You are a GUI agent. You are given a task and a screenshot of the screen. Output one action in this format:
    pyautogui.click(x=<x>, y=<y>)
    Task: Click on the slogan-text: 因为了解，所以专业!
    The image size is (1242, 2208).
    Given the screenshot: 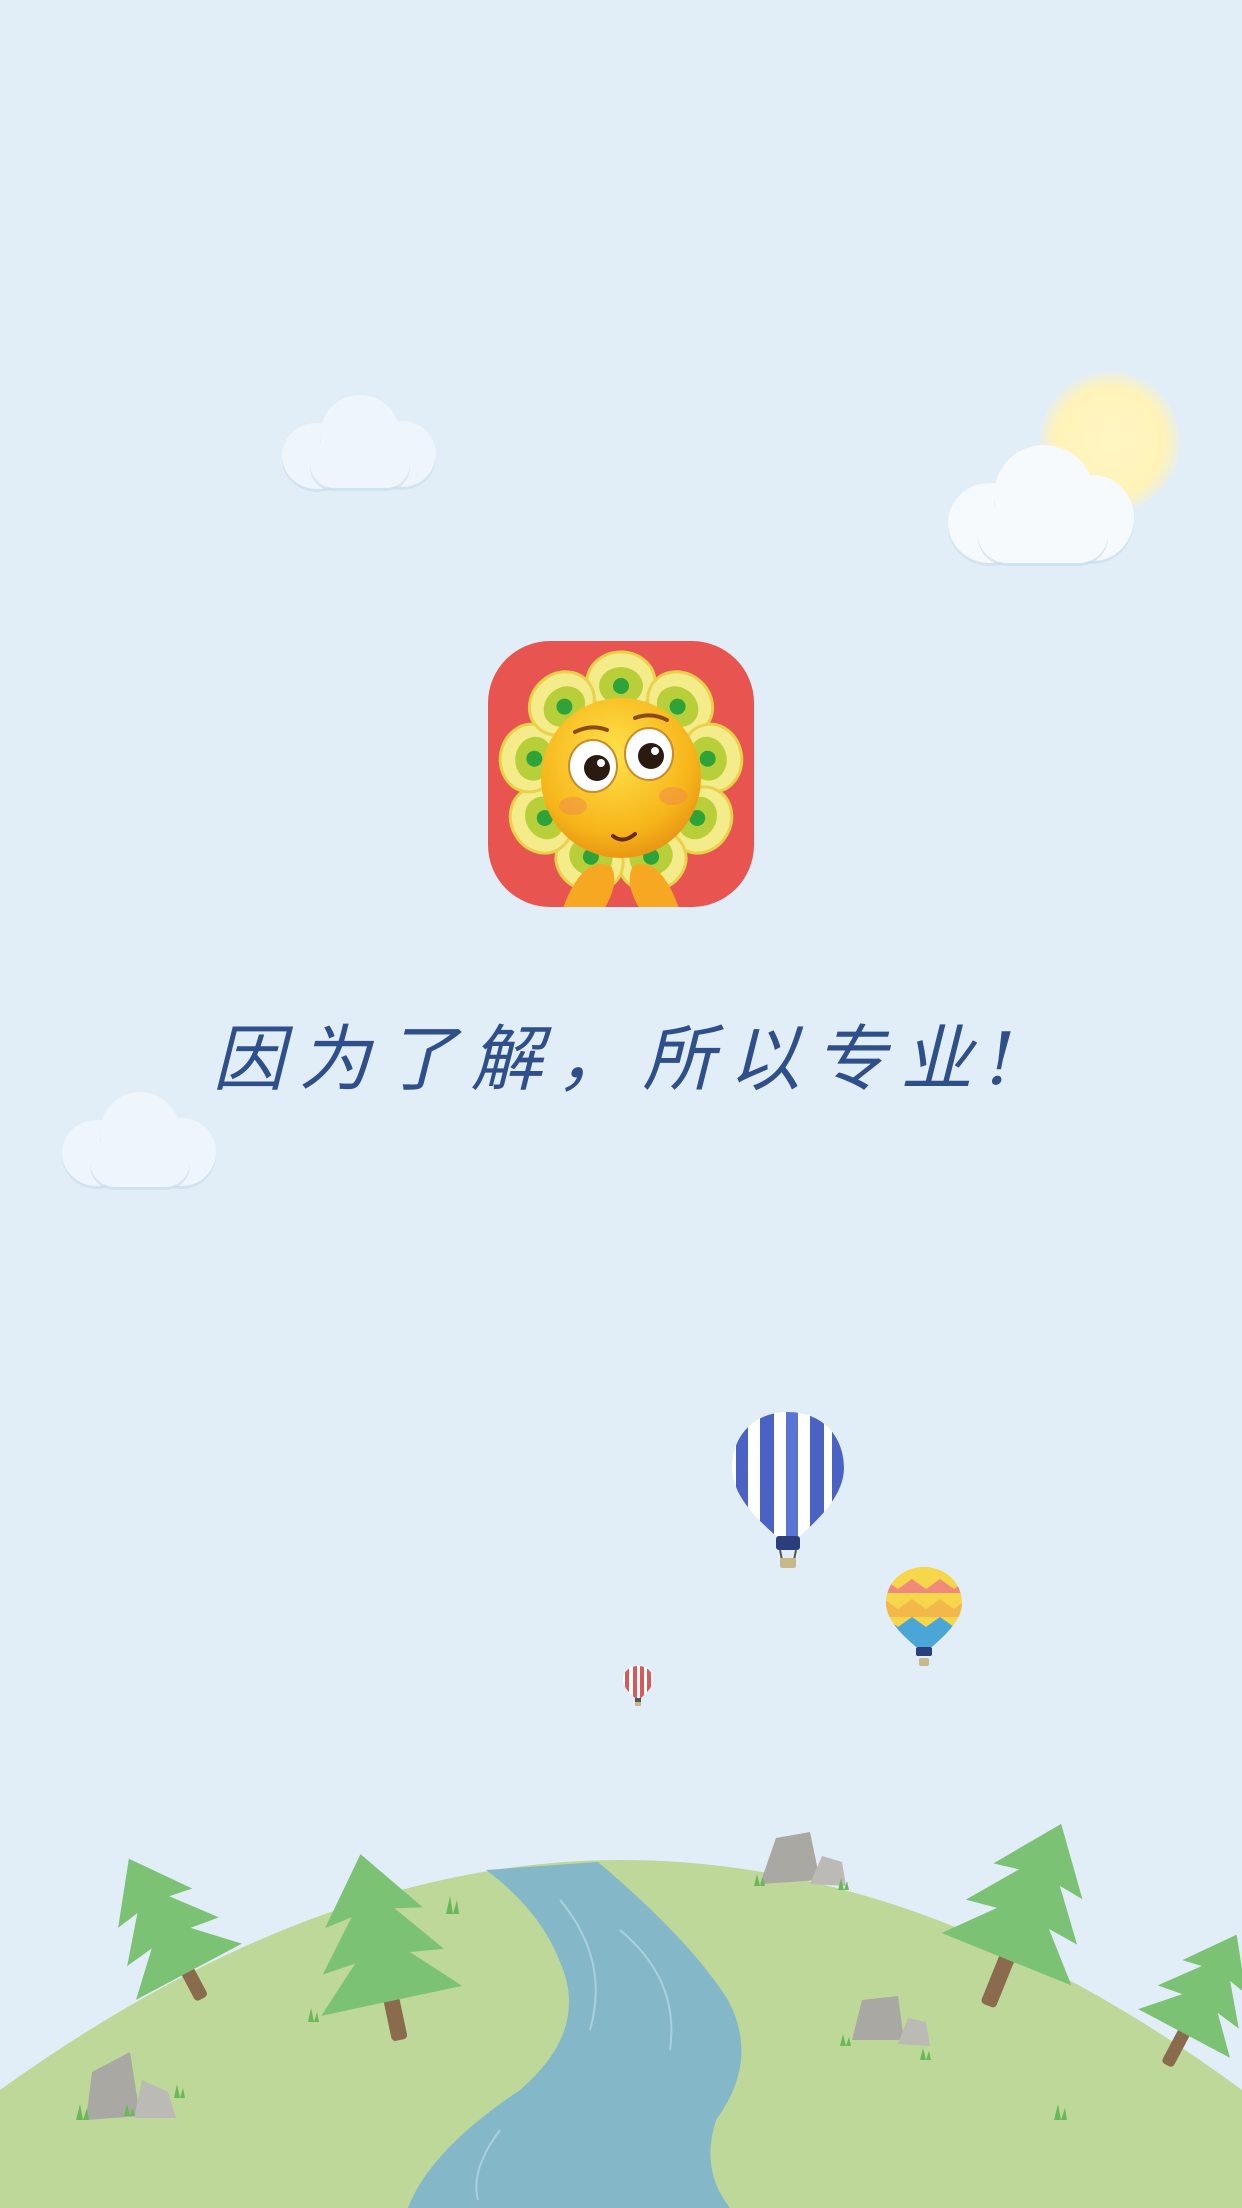 What is the action you would take?
    pyautogui.click(x=621, y=1059)
    